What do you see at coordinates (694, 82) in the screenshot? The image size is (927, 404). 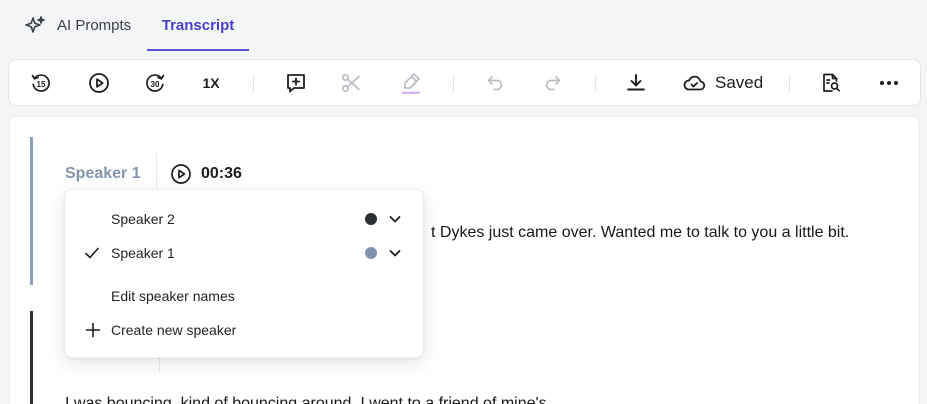 I see `cloud-check-icon` at bounding box center [694, 82].